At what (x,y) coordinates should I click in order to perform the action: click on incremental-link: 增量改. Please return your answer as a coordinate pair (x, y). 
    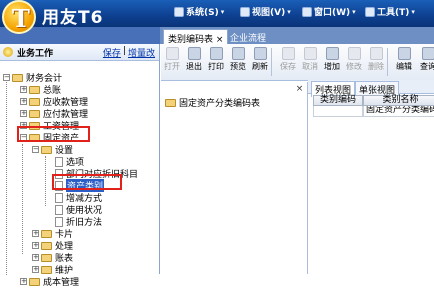
    Looking at the image, I should click on (141, 52).